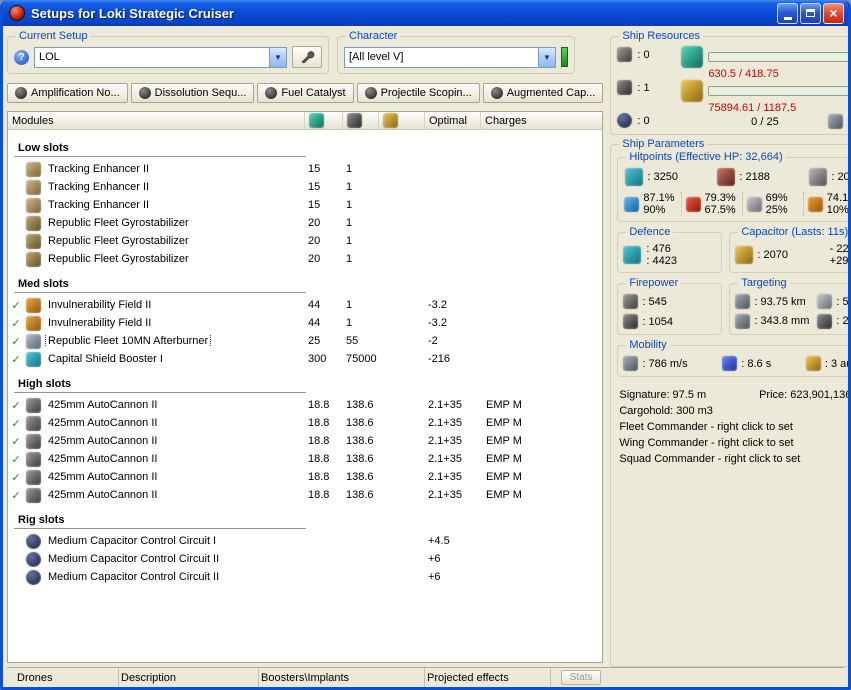 The image size is (851, 690). What do you see at coordinates (342, 677) in the screenshot?
I see `bottom-tab: Boosters\Implants` at bounding box center [342, 677].